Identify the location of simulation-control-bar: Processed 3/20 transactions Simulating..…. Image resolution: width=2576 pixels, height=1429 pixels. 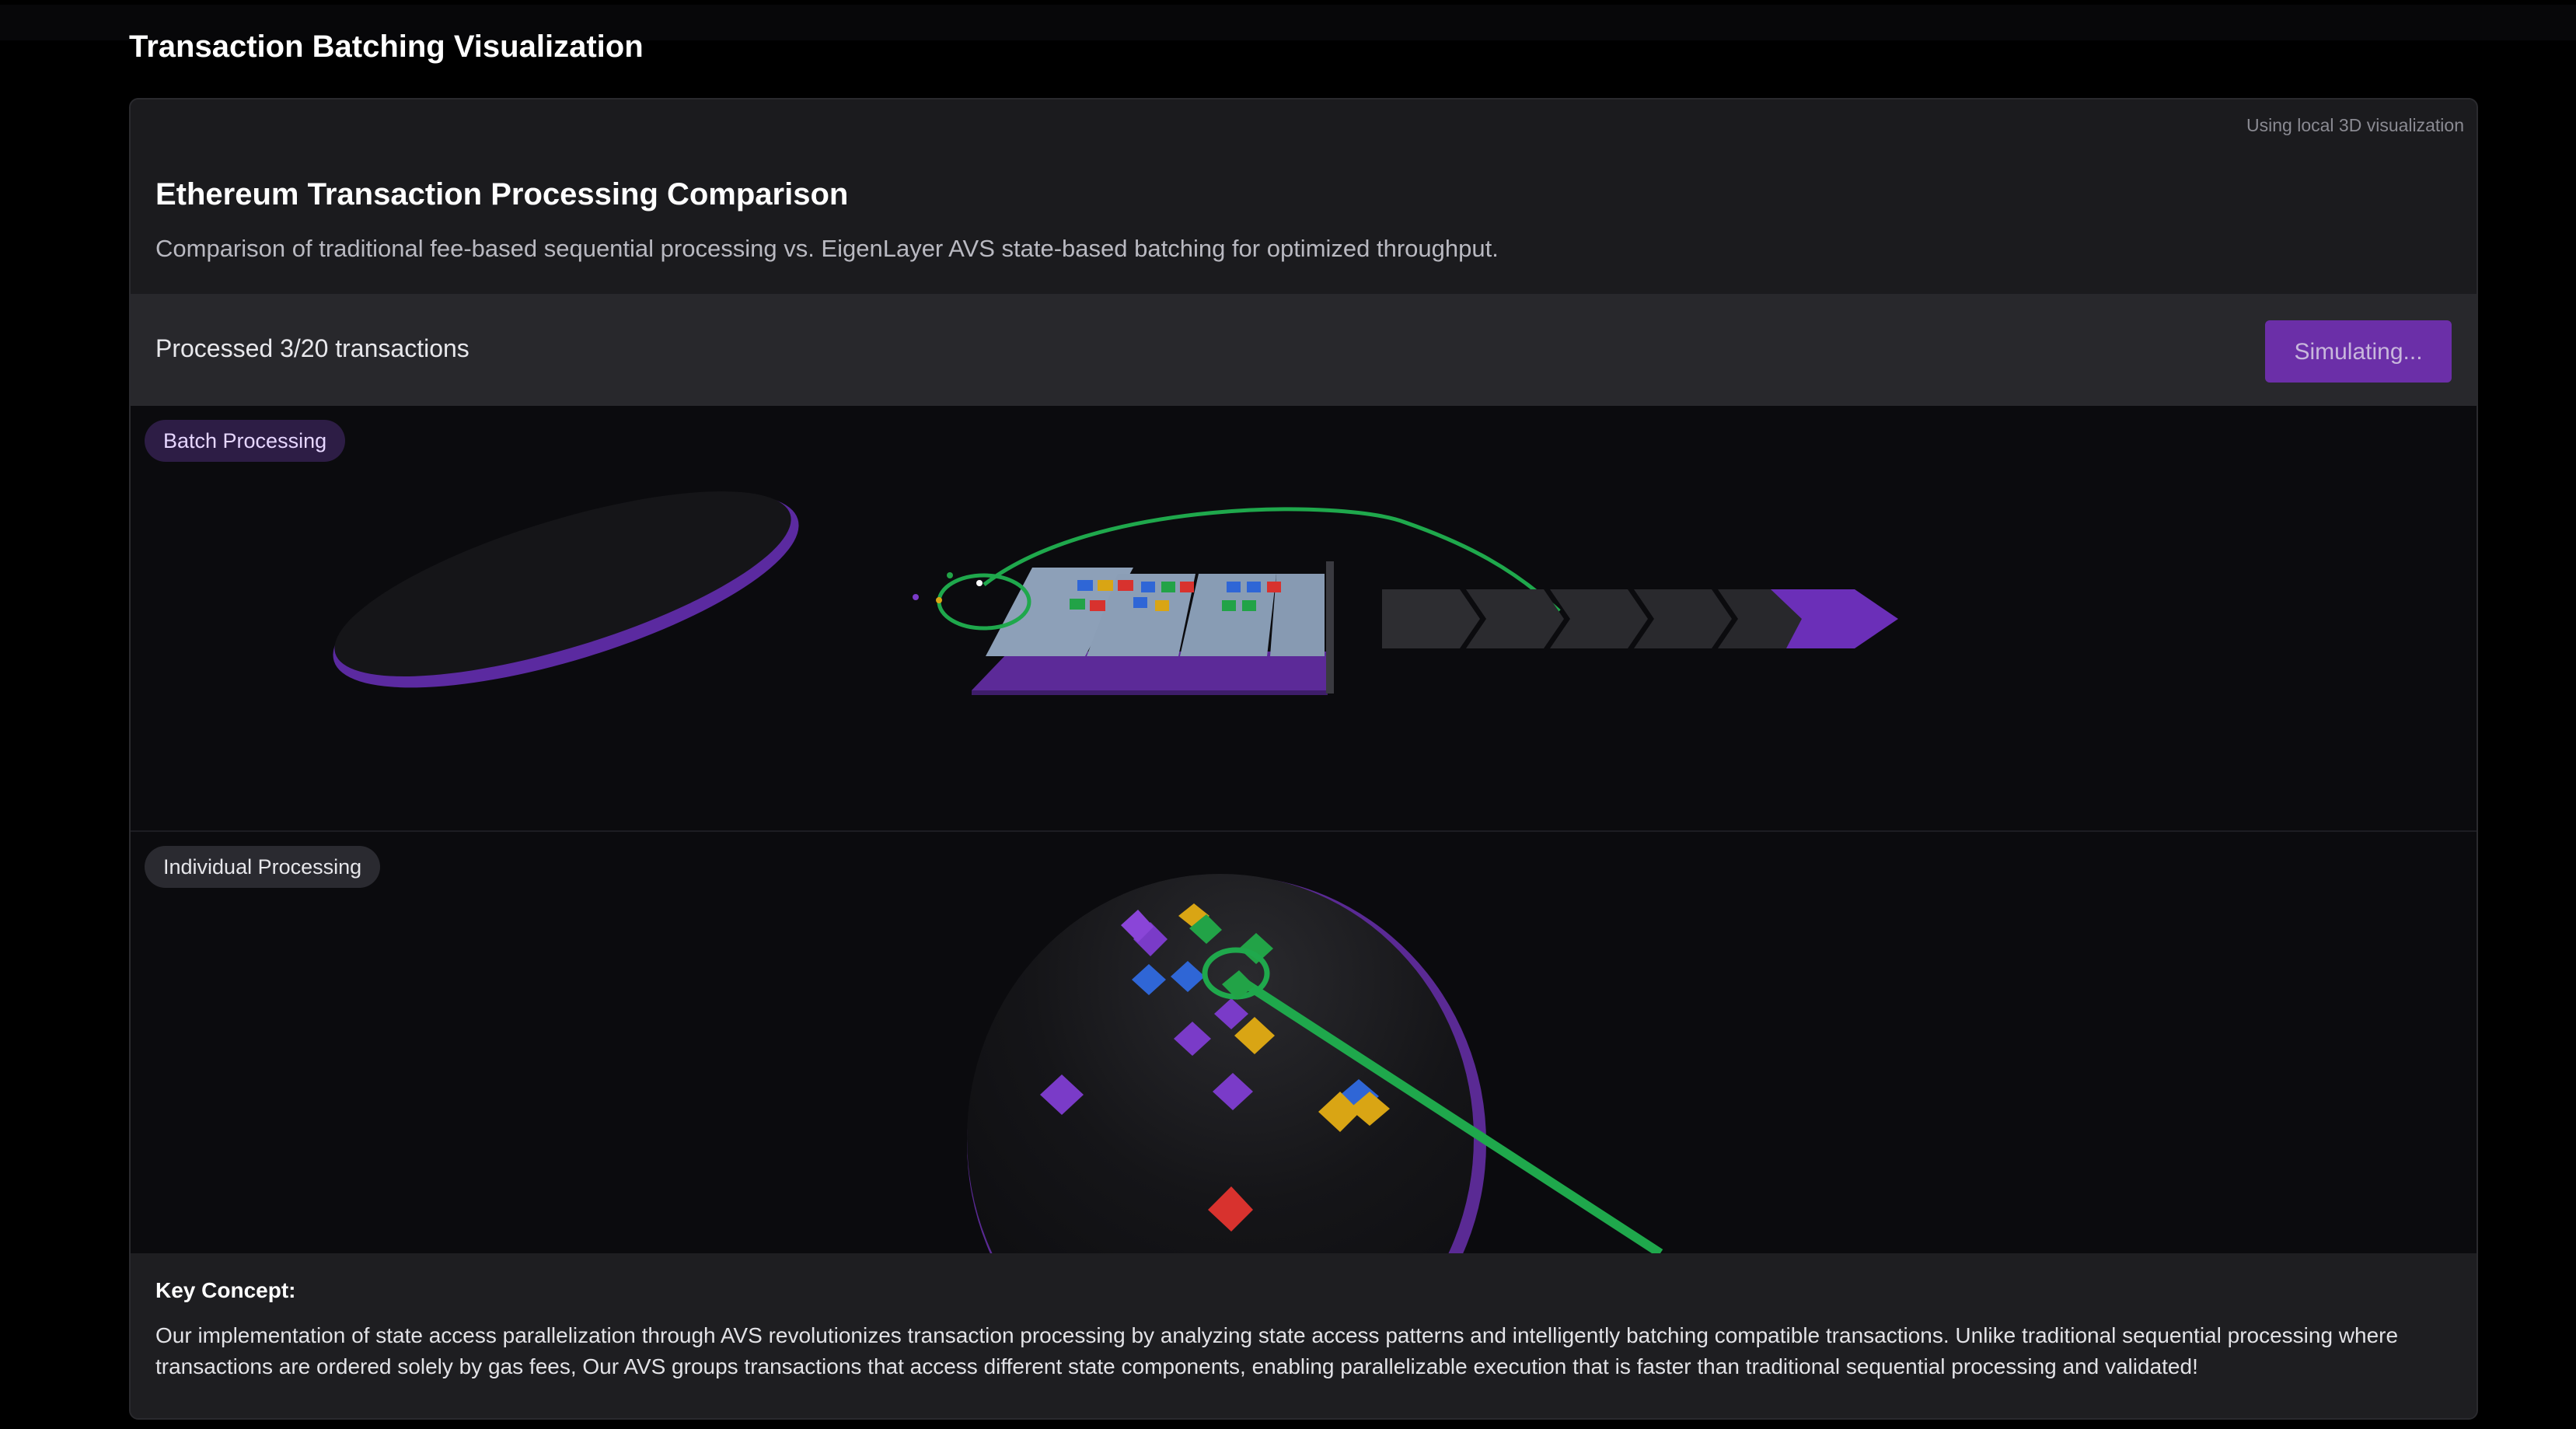
(1304, 350).